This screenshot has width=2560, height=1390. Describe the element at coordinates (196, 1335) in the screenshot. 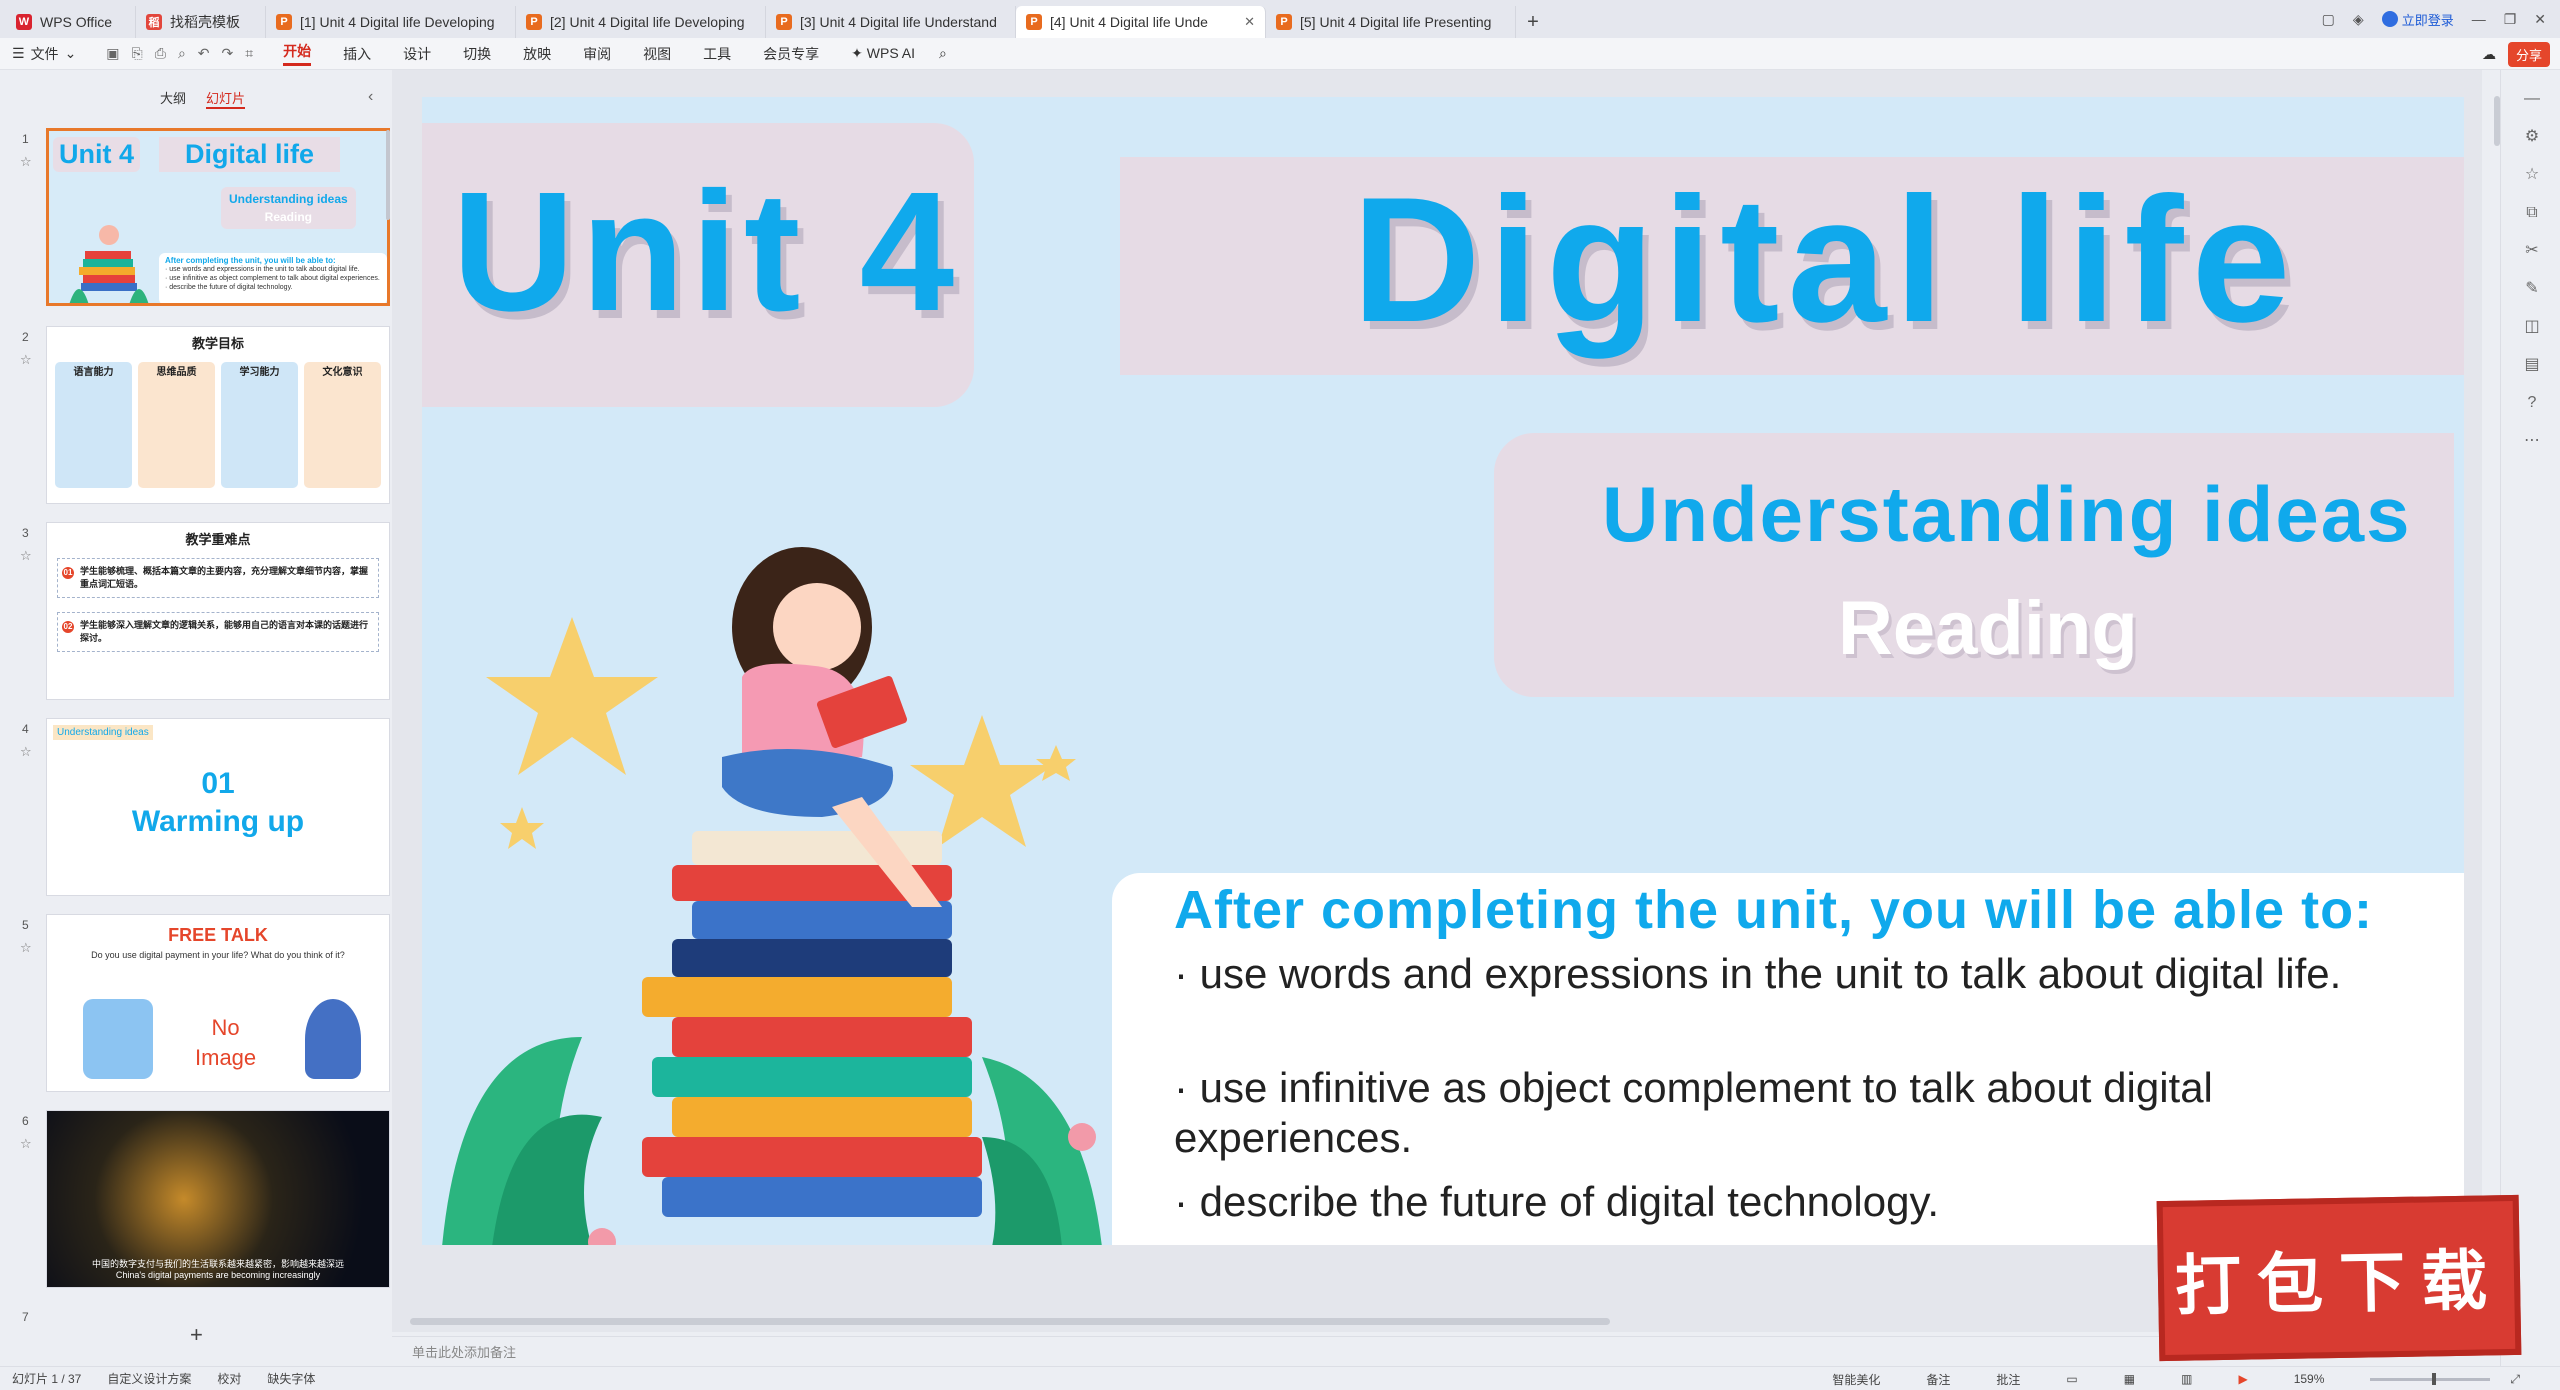

I see `add-slide-button: +` at that location.